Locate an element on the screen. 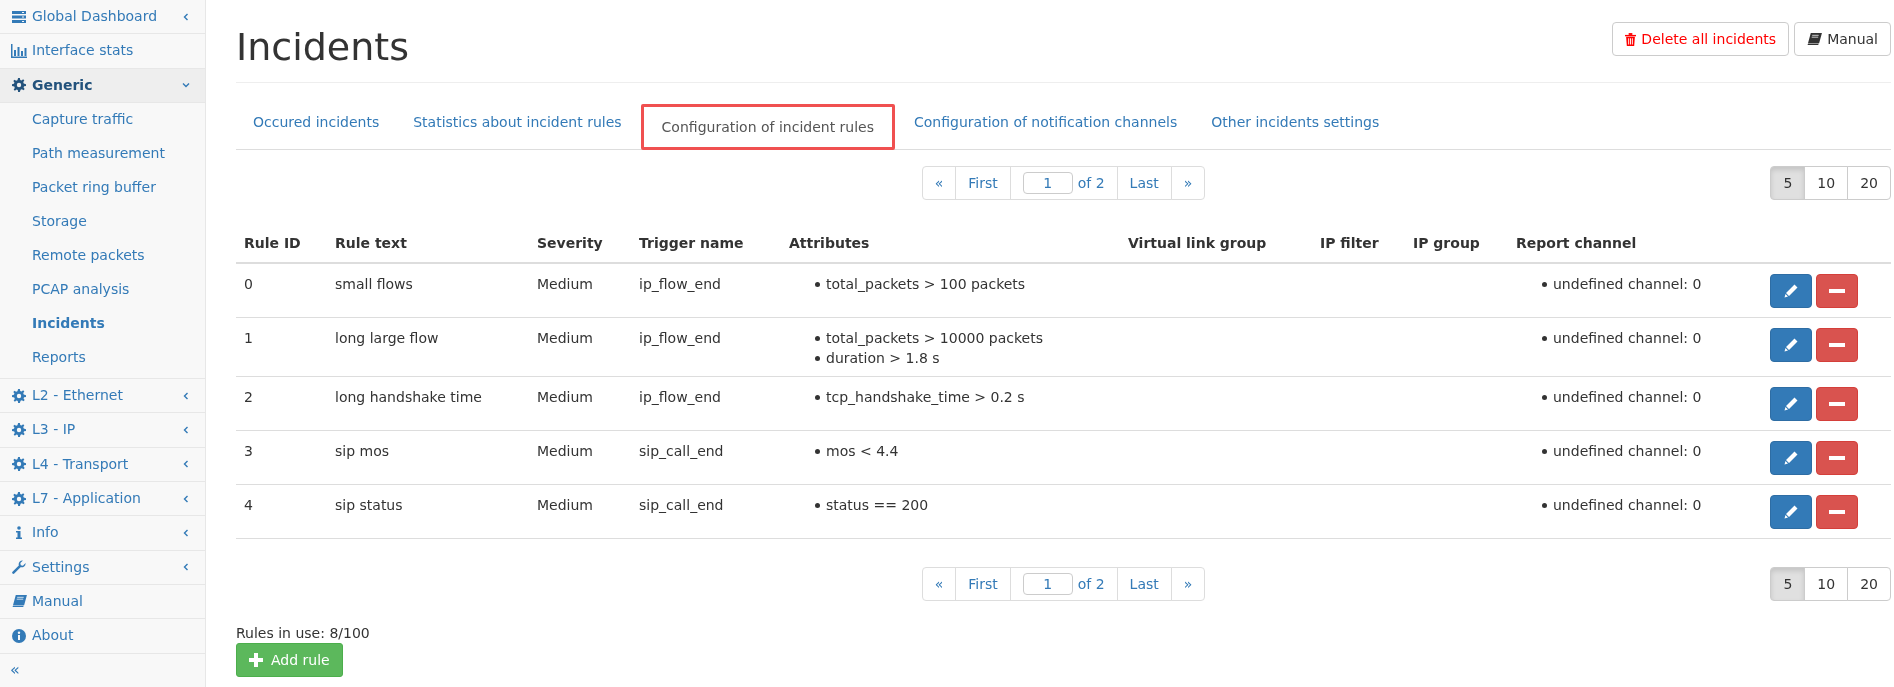 Image resolution: width=1894 pixels, height=687 pixels. sidebar-subitem: Path measurement is located at coordinates (102, 154).